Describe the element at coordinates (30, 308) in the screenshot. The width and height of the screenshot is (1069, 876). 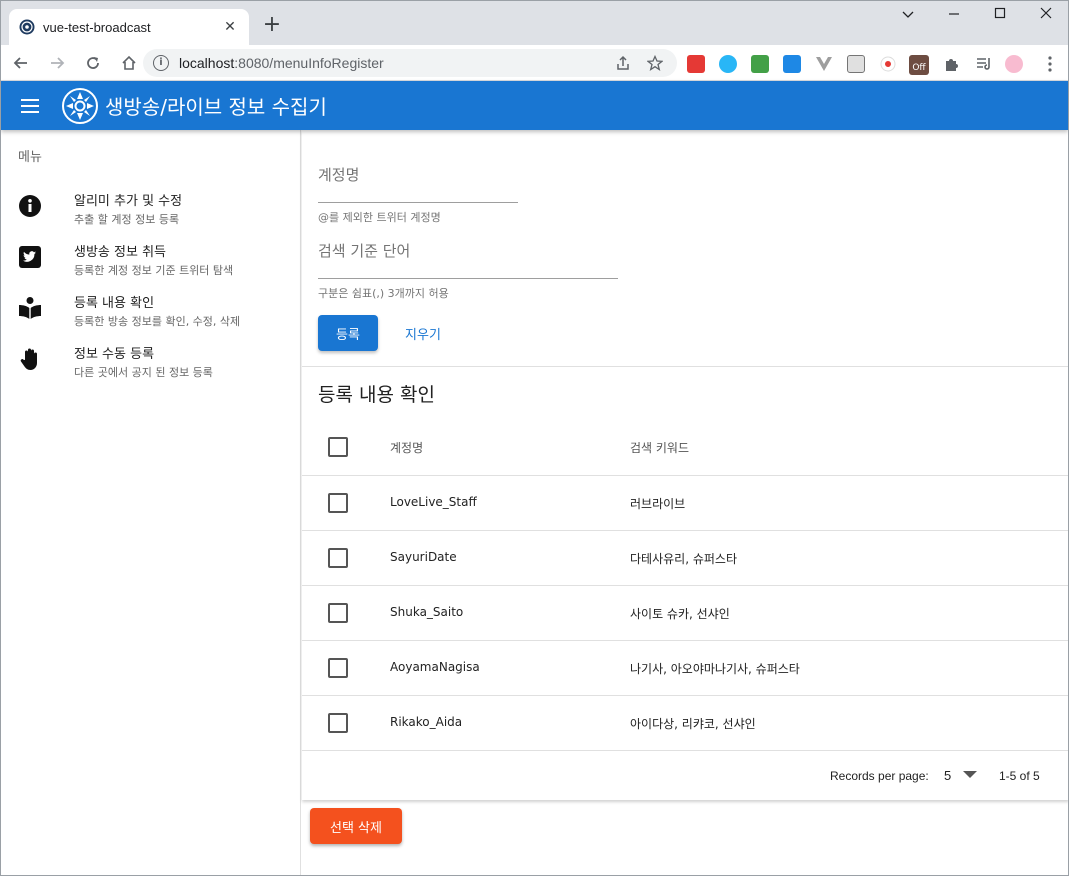
I see `book-reader-icon` at that location.